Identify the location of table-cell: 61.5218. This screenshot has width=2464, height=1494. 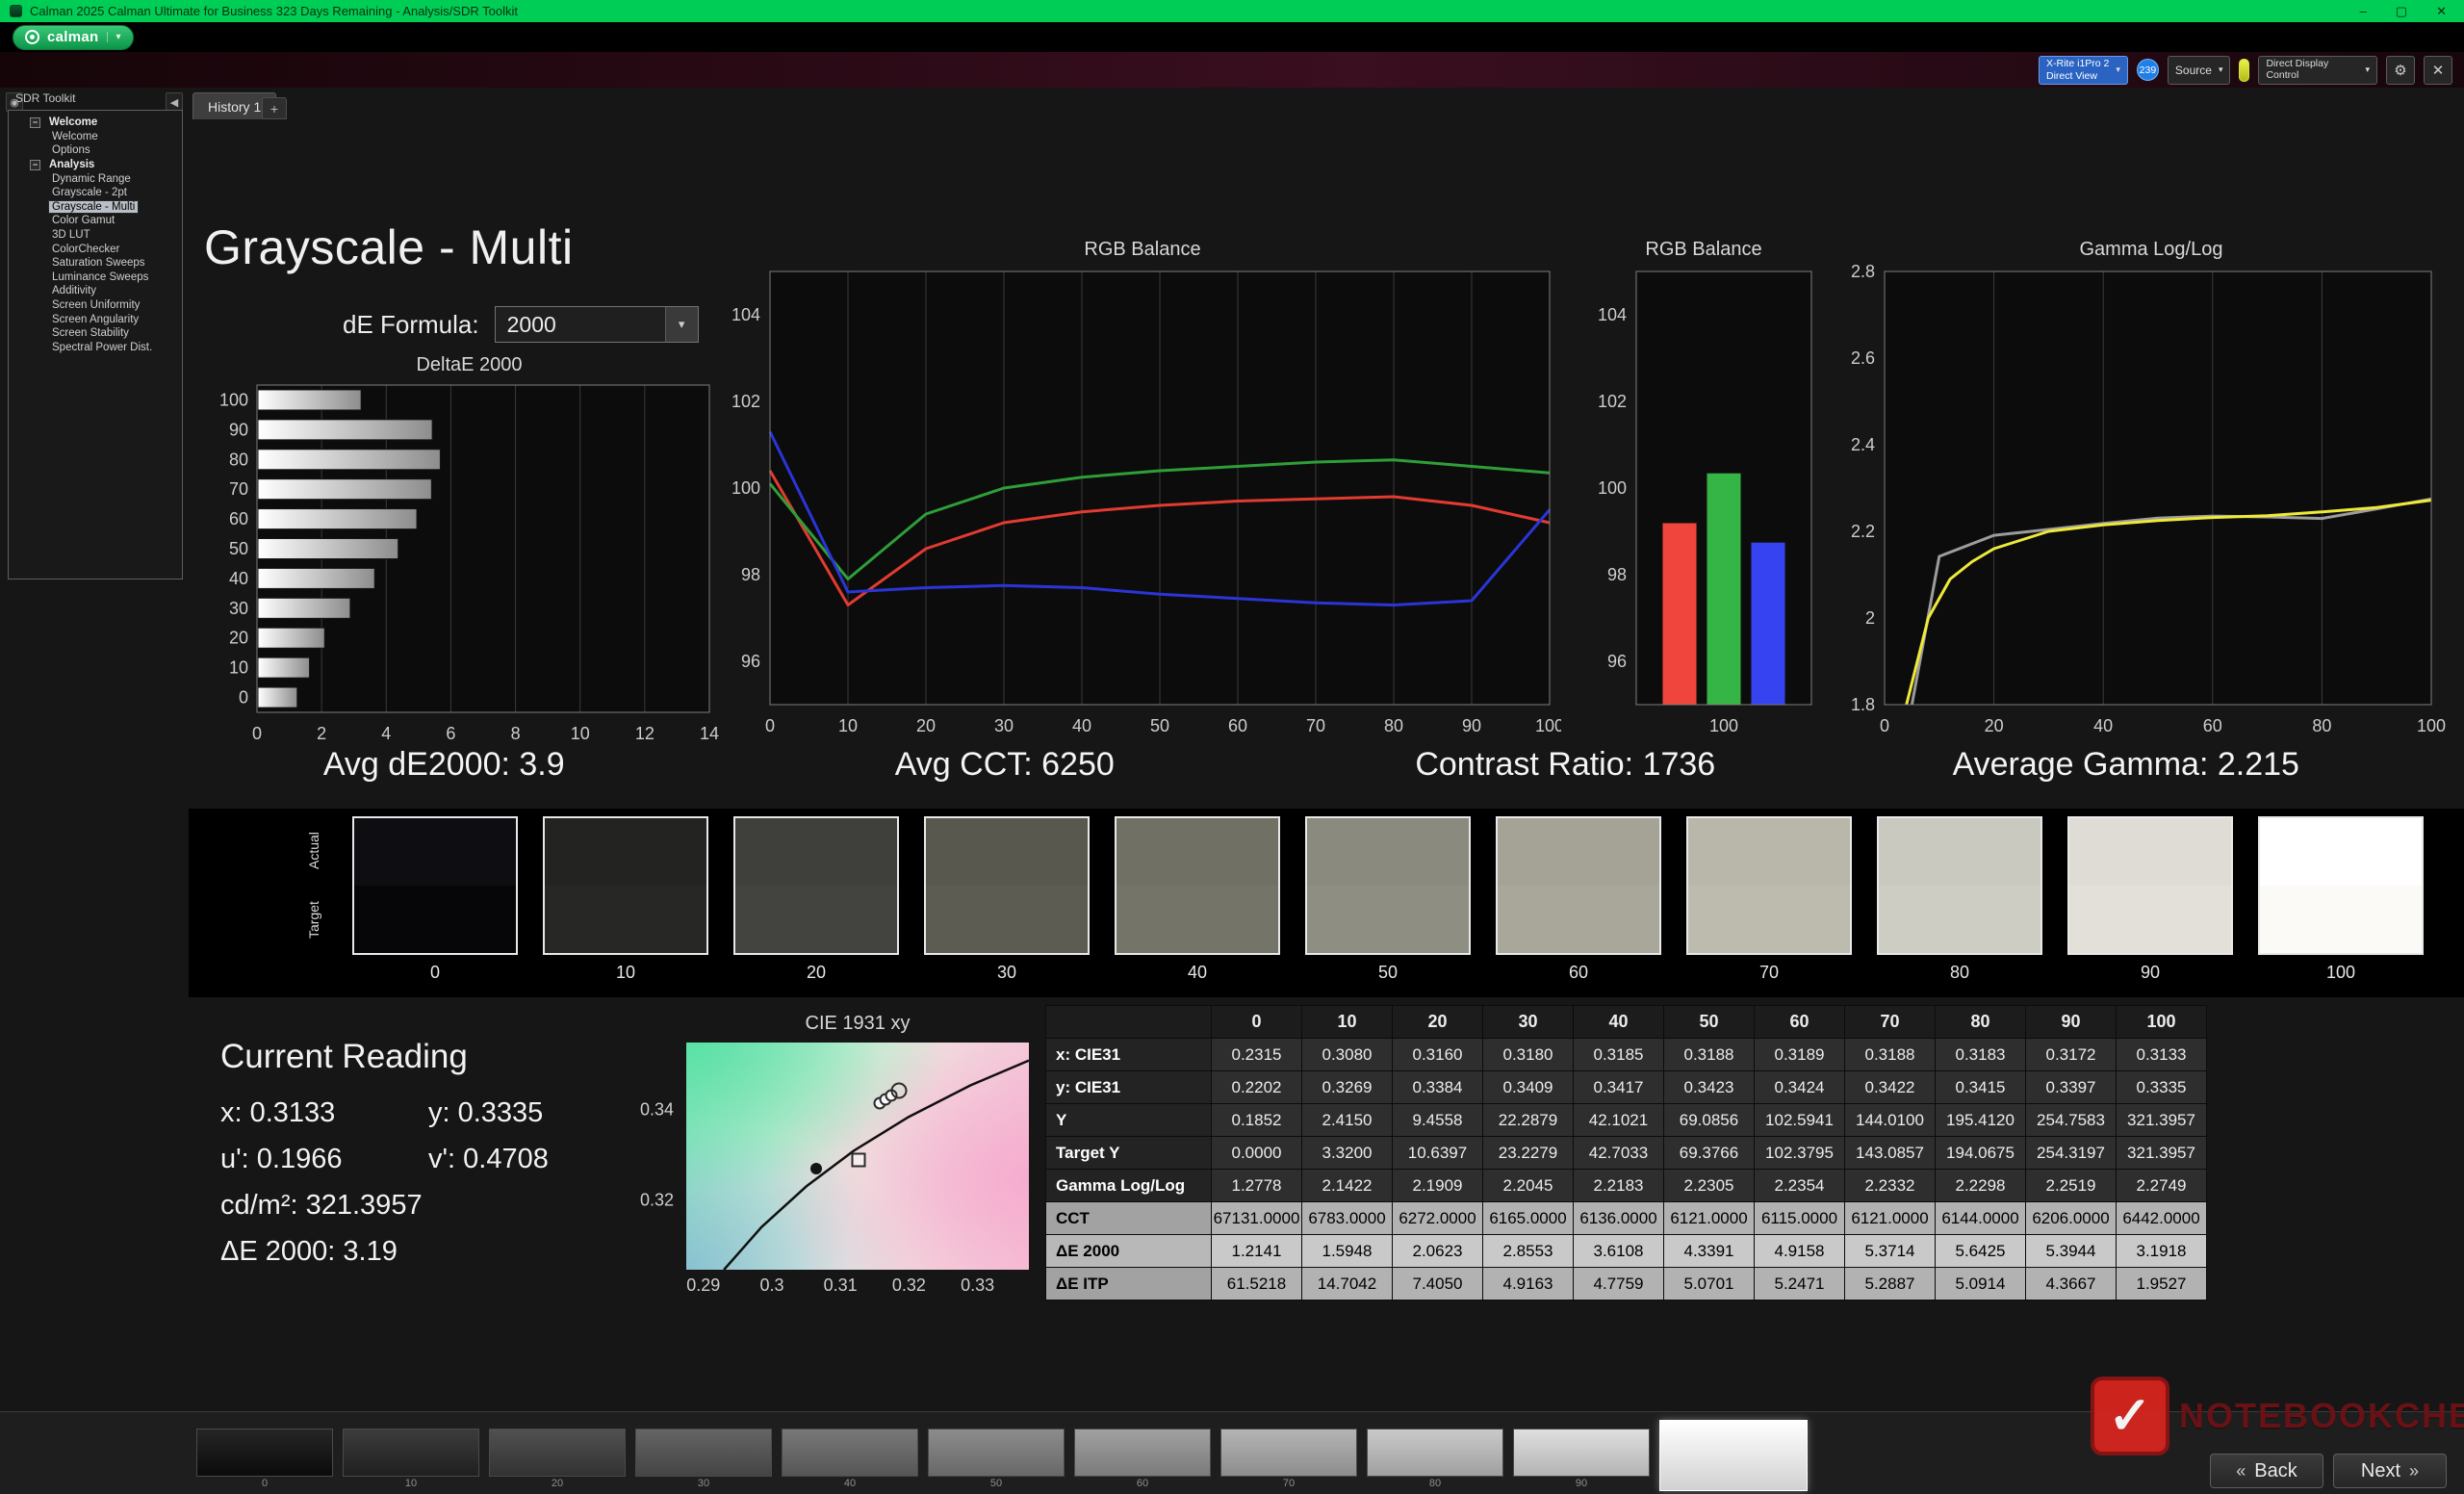
(1256, 1284).